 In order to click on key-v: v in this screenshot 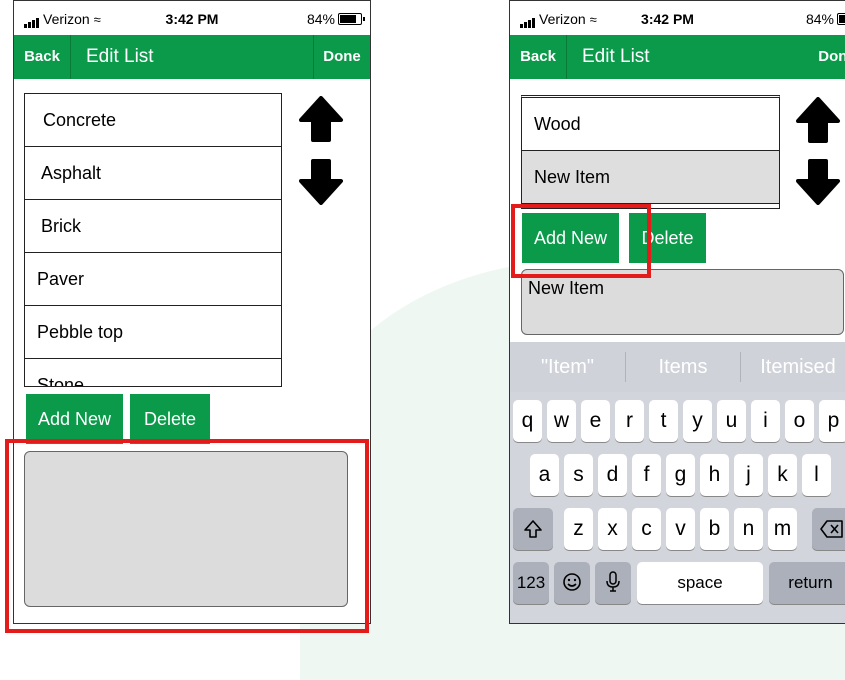, I will do `click(680, 529)`.